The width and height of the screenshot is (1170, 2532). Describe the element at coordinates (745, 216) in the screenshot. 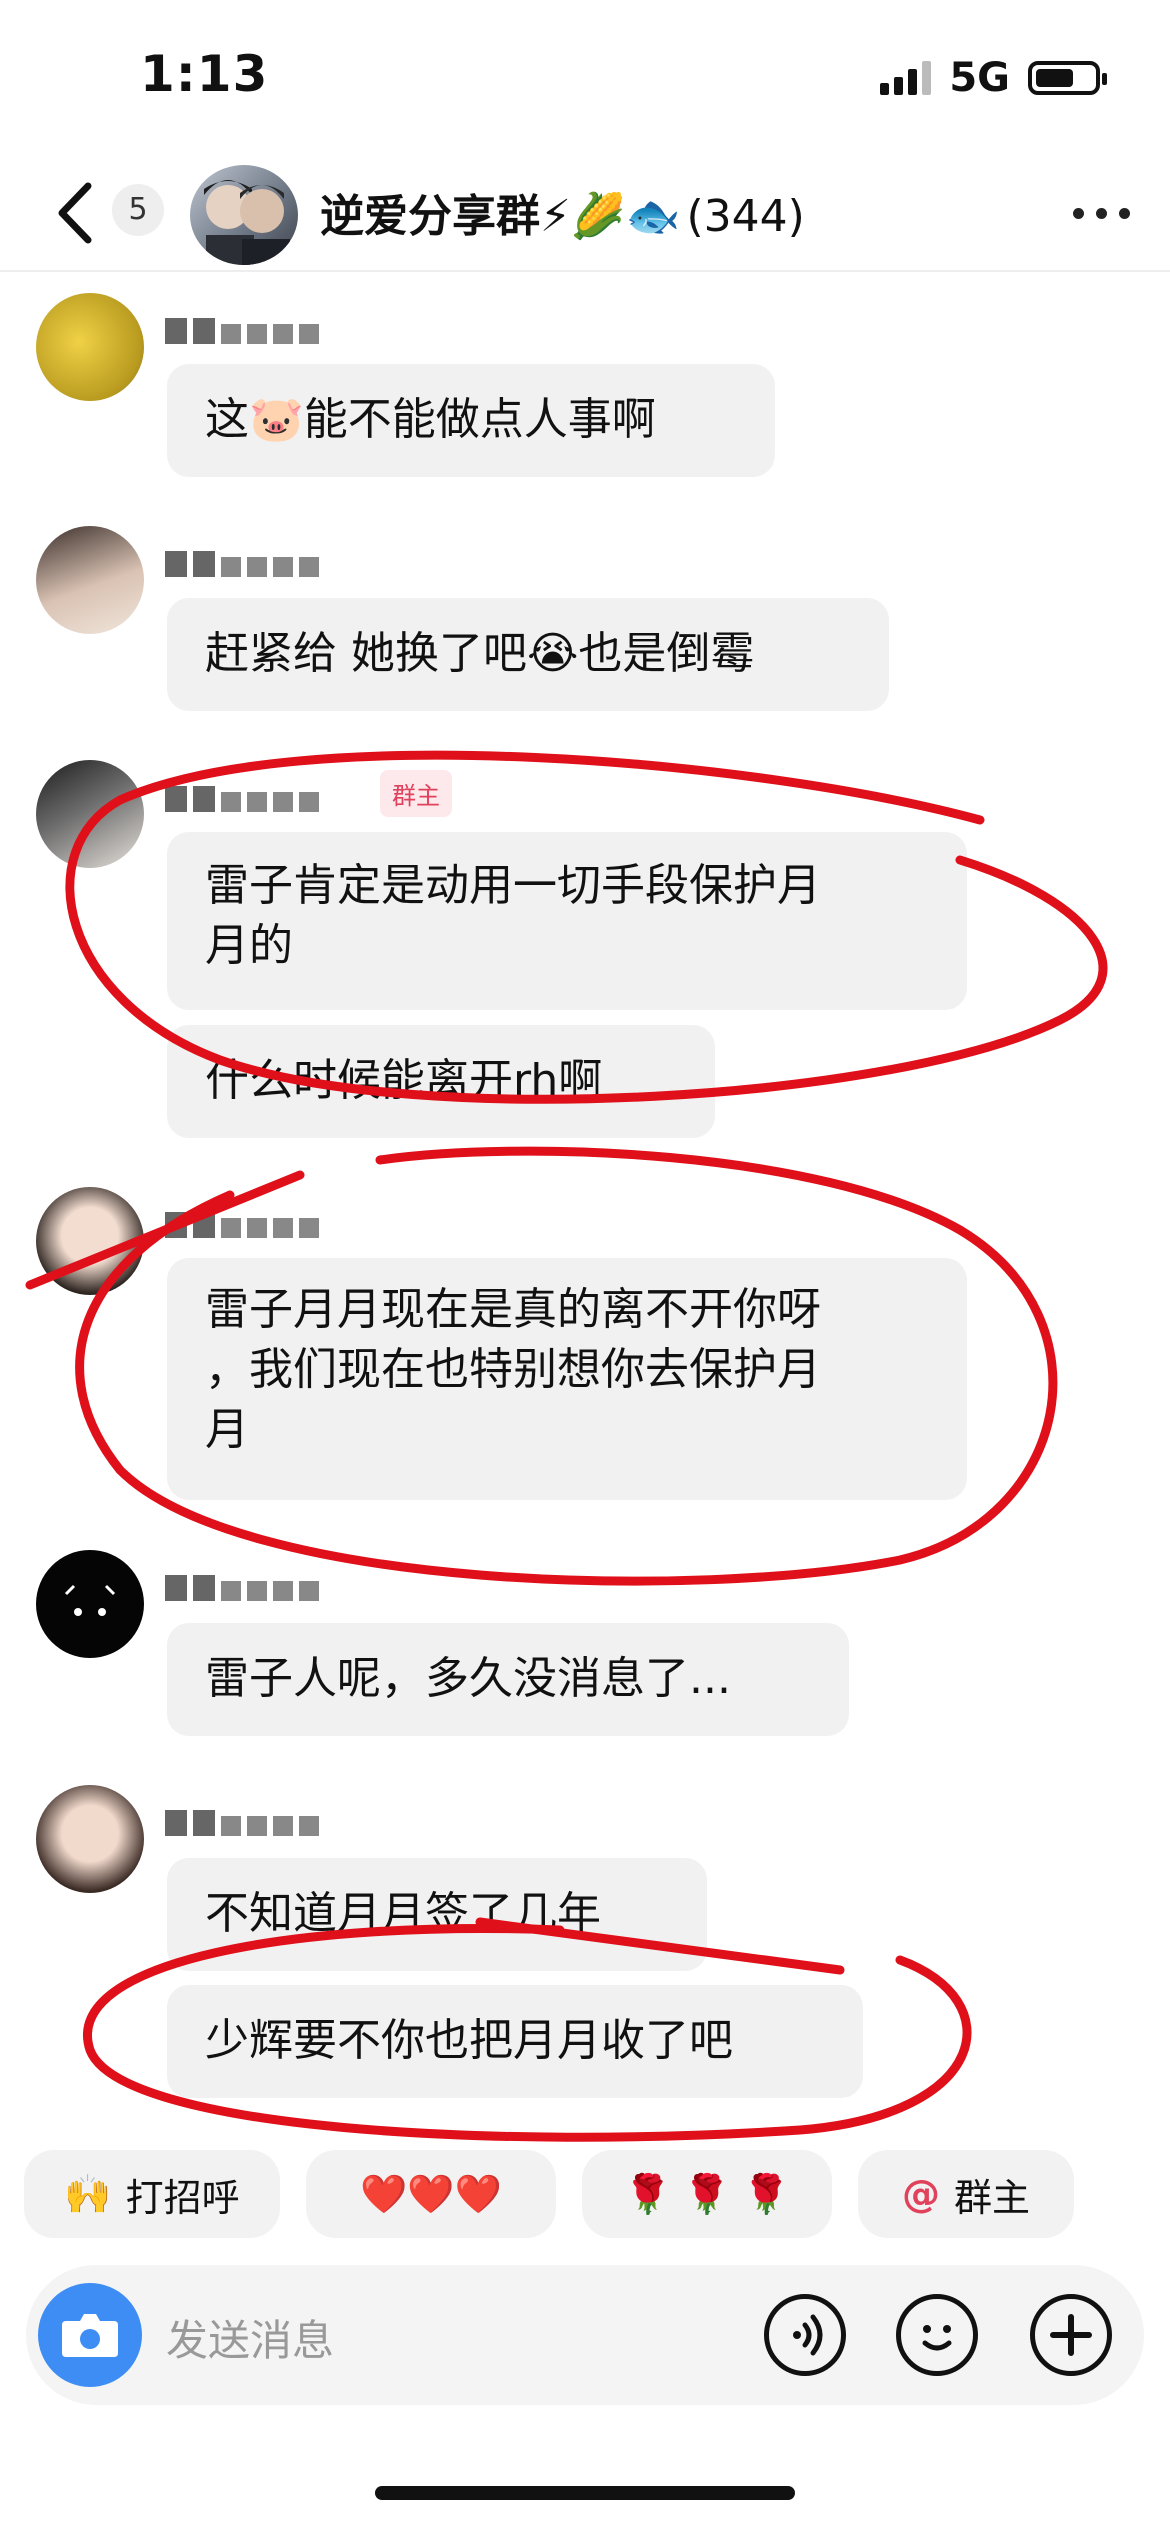

I see `member-count: (344)` at that location.